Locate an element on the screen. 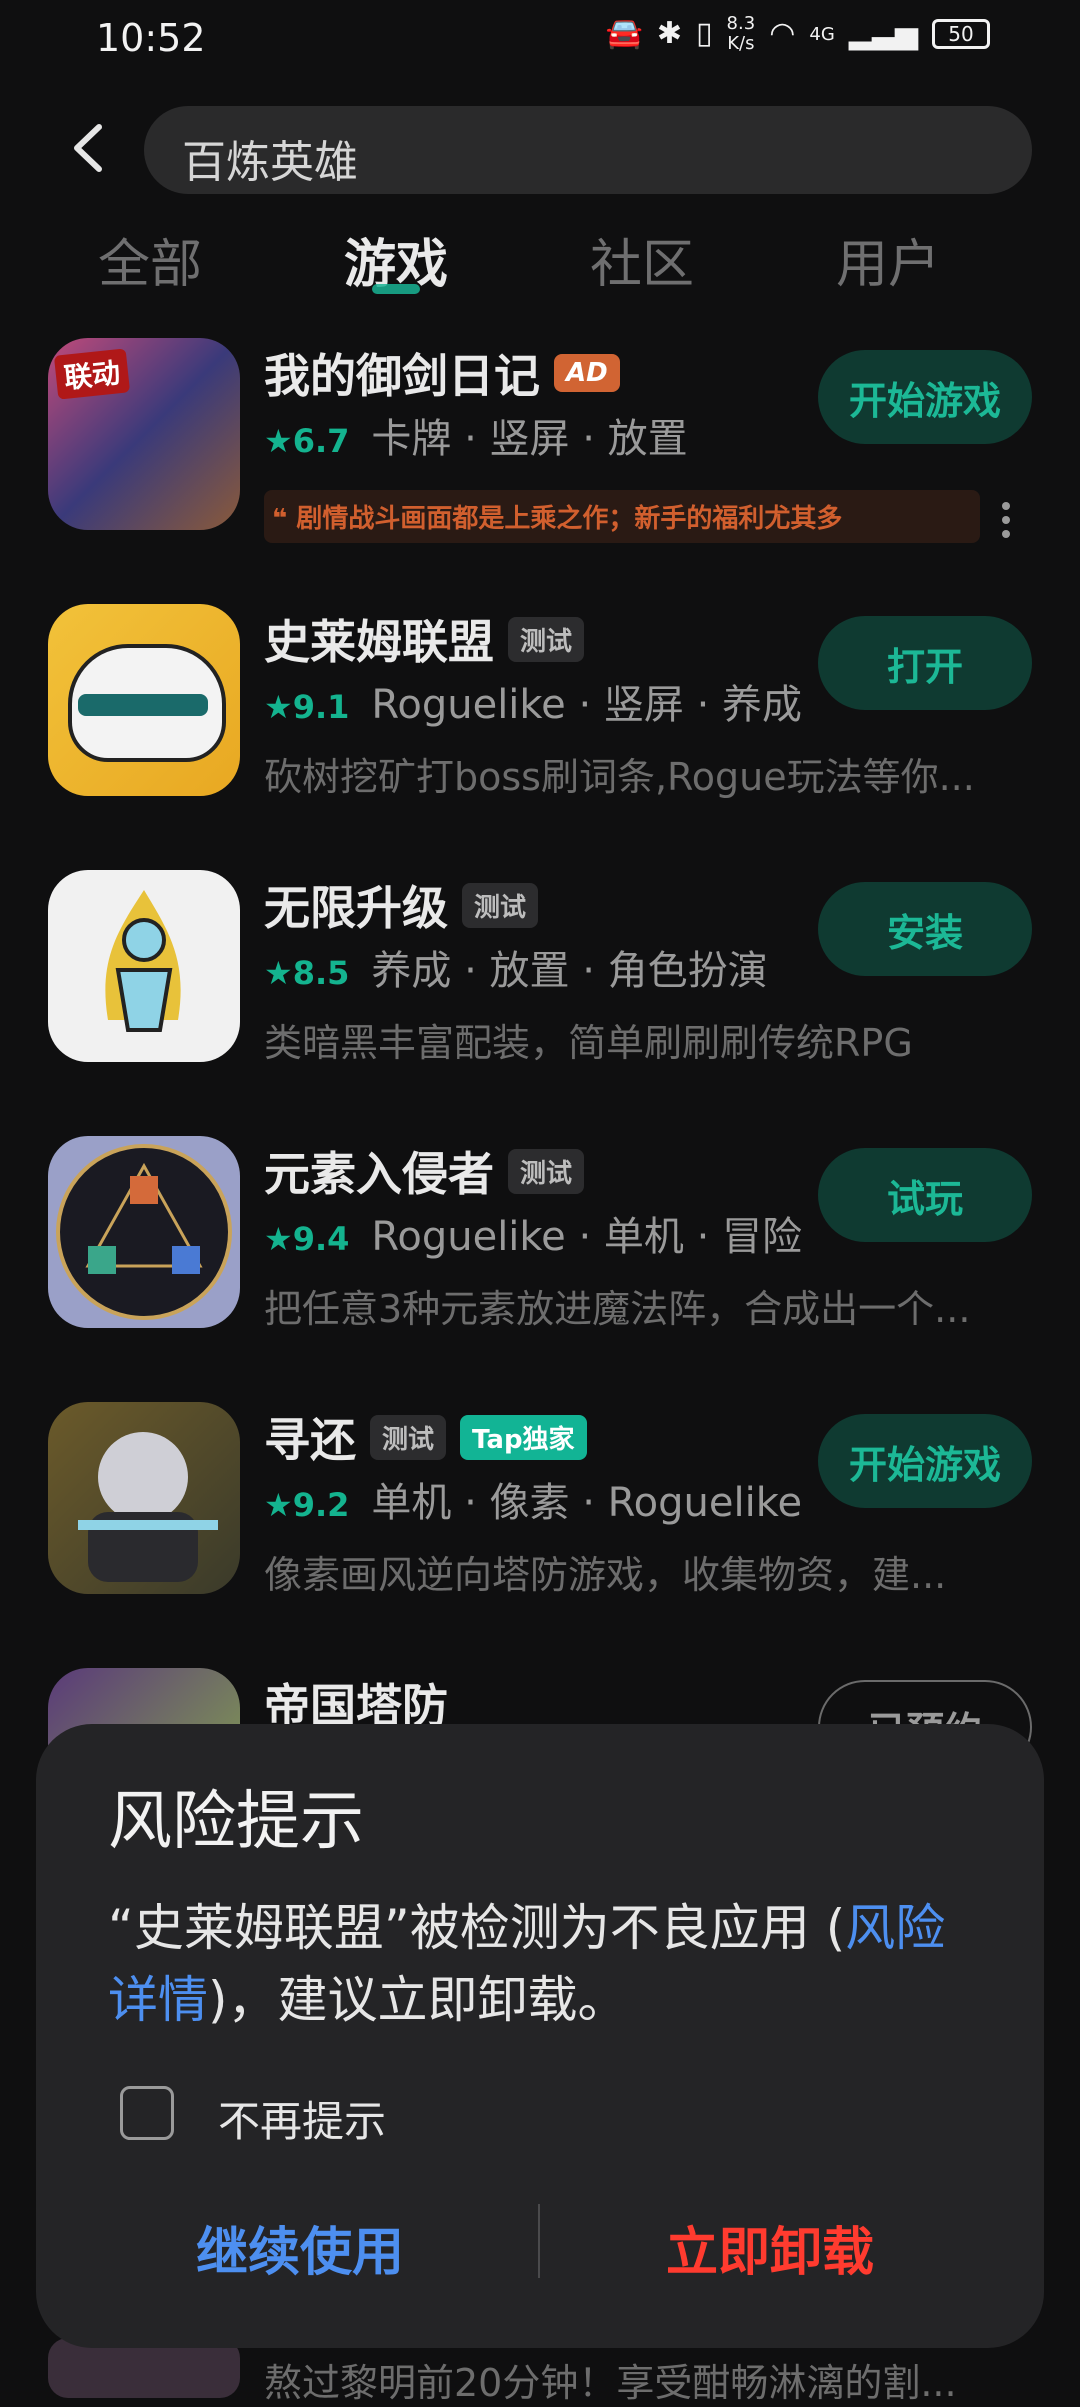 The width and height of the screenshot is (1080, 2407). app-icon: 联动 is located at coordinates (144, 434).